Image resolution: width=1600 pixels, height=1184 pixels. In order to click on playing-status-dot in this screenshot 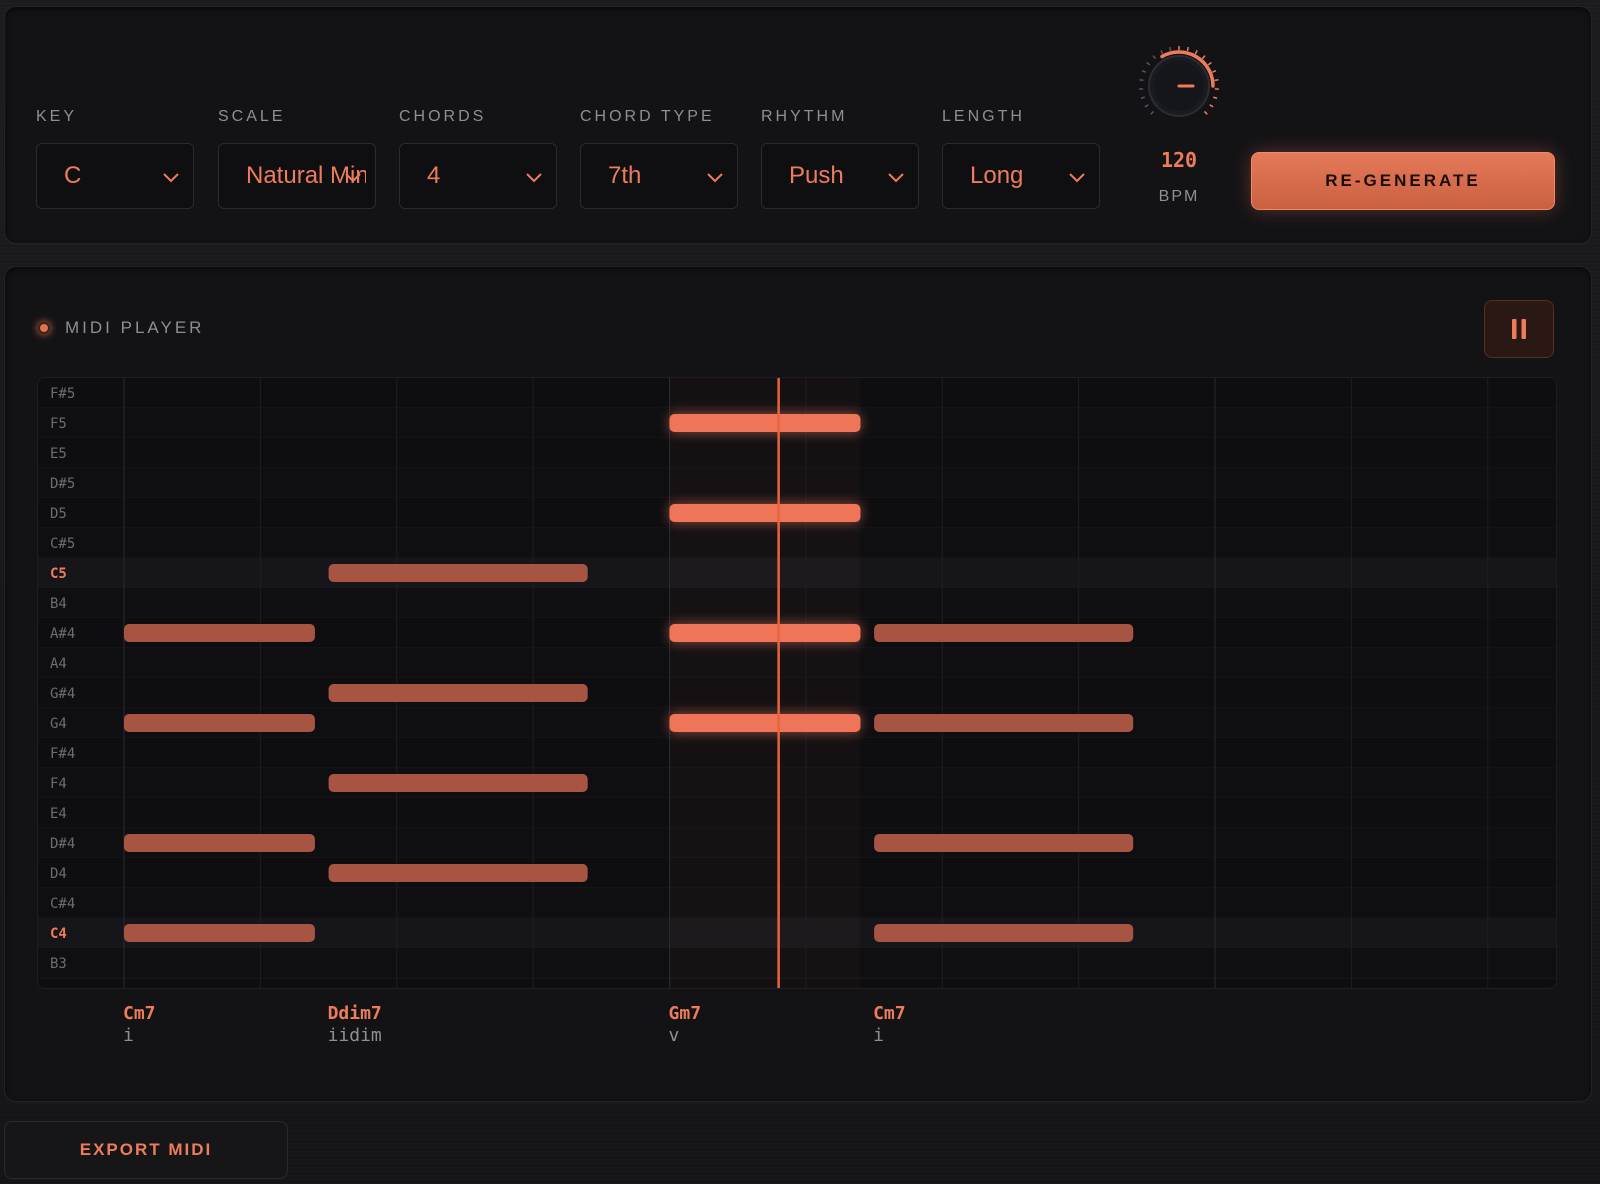, I will do `click(44, 328)`.